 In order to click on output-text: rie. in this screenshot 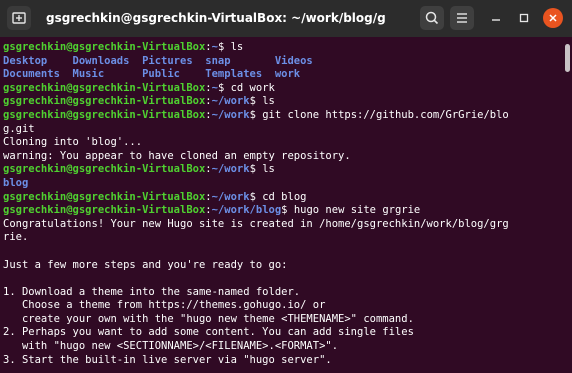, I will do `click(16, 237)`.